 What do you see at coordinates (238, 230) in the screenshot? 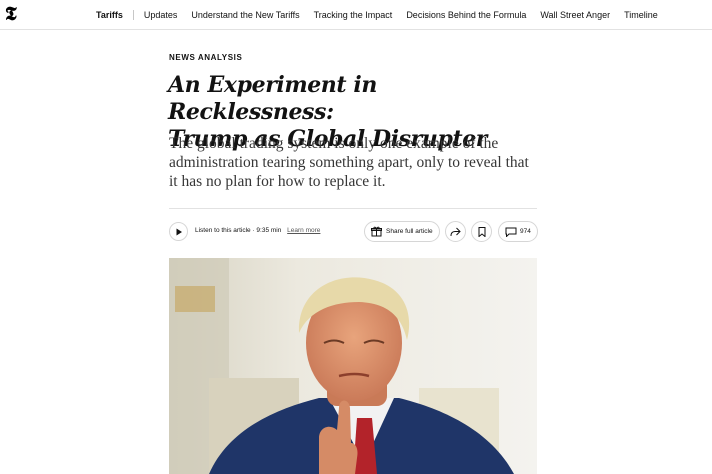
I see `listen-label: Listen to this article · 9:35 min` at bounding box center [238, 230].